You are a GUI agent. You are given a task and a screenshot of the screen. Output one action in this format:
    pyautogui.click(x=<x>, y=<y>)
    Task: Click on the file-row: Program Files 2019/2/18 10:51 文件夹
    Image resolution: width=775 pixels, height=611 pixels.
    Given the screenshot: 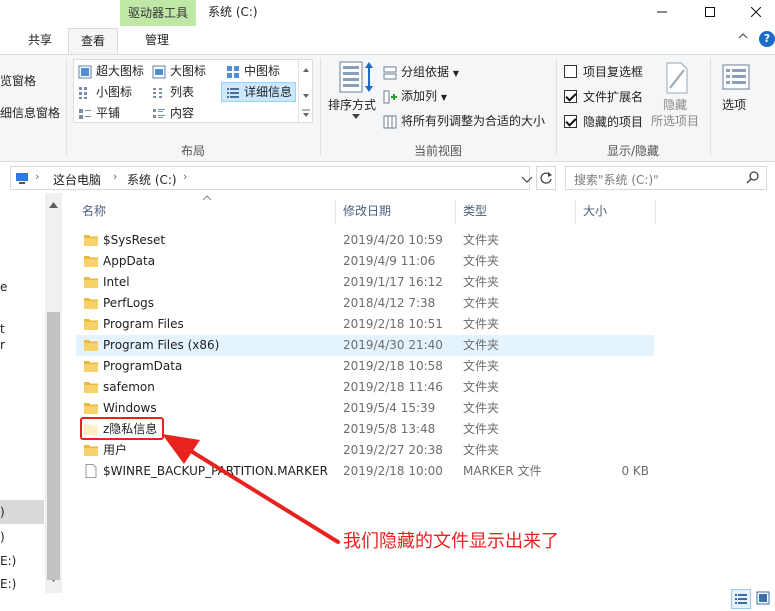 What is the action you would take?
    pyautogui.click(x=365, y=324)
    